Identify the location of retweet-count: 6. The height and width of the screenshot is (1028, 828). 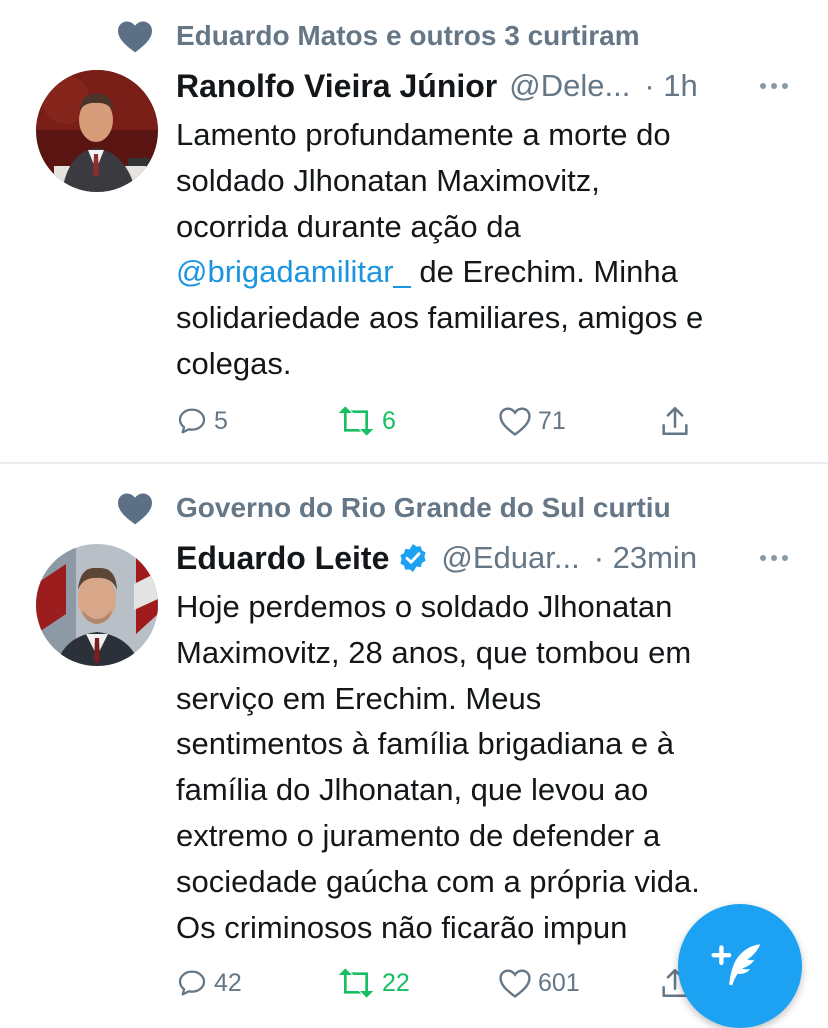
(389, 420).